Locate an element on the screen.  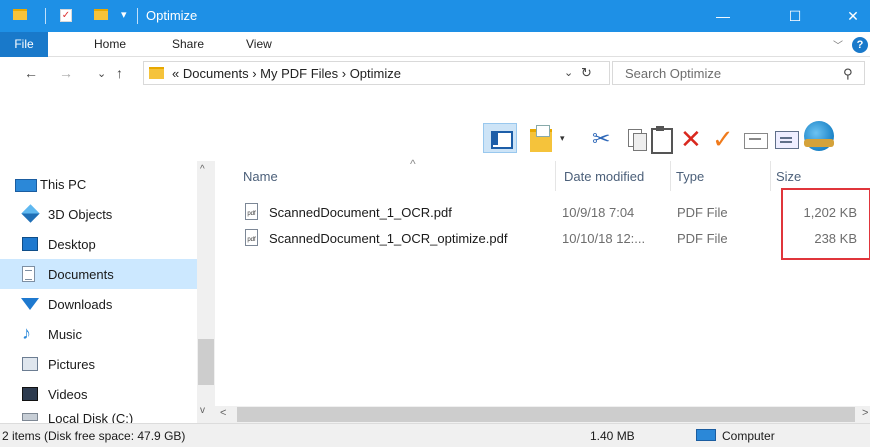
tab-view: View is located at coordinates (259, 44).